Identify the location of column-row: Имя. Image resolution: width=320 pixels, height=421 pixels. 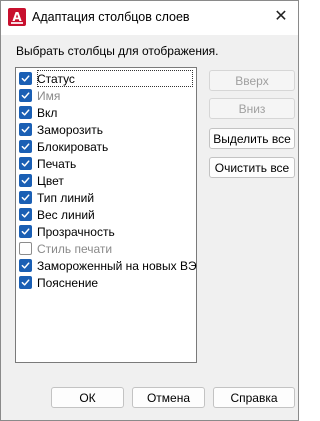
(106, 95).